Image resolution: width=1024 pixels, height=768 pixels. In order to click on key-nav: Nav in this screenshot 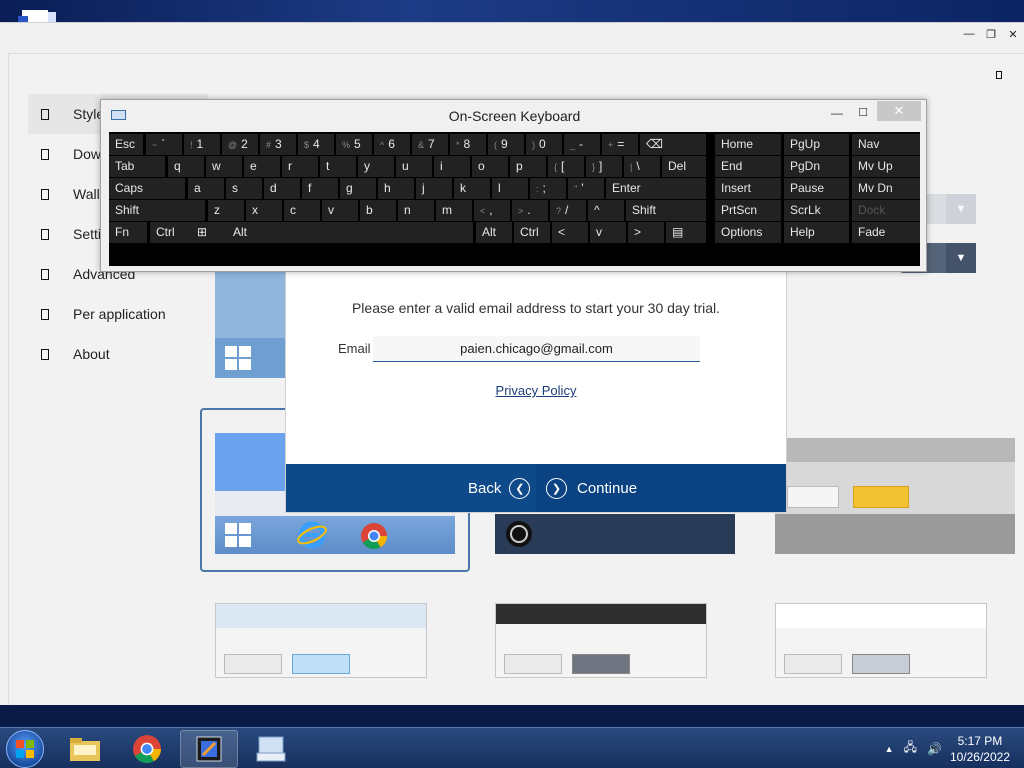, I will do `click(886, 144)`.